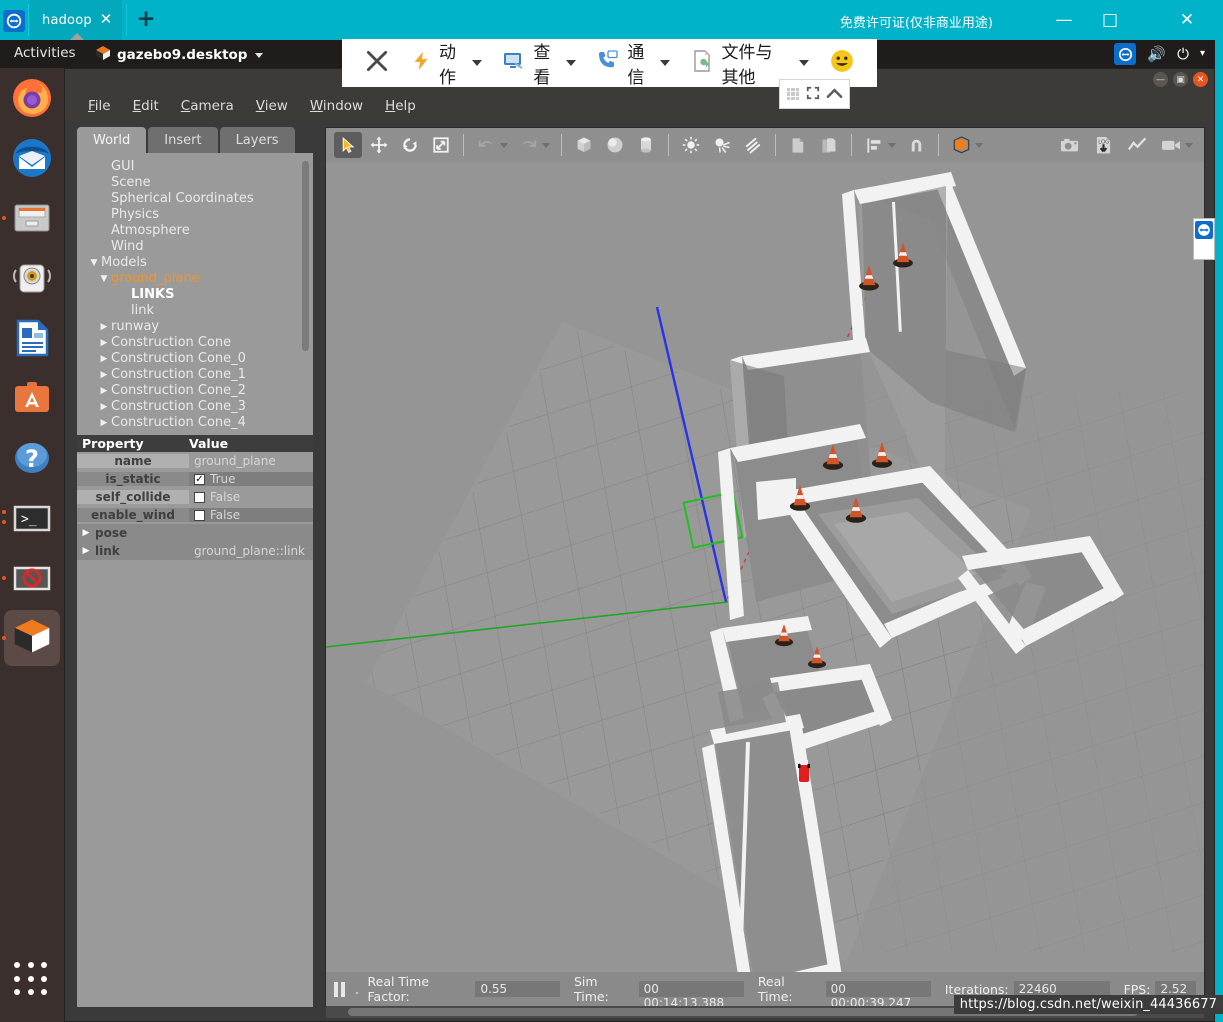  I want to click on dock-item-help: ?, so click(32, 458).